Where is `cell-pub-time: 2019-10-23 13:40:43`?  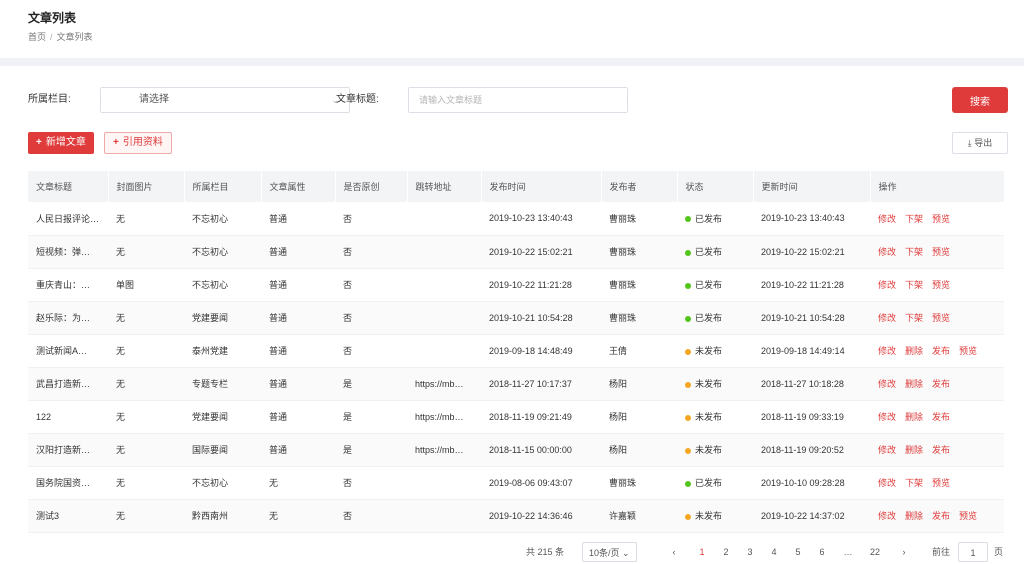
cell-pub-time: 2019-10-23 13:40:43 is located at coordinates (541, 219).